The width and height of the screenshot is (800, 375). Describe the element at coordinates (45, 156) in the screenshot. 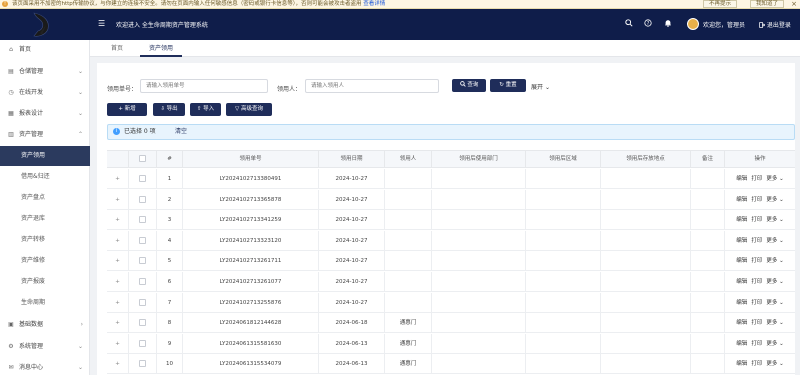

I see `sidebar-sub-asset-receive: 资产领用` at that location.